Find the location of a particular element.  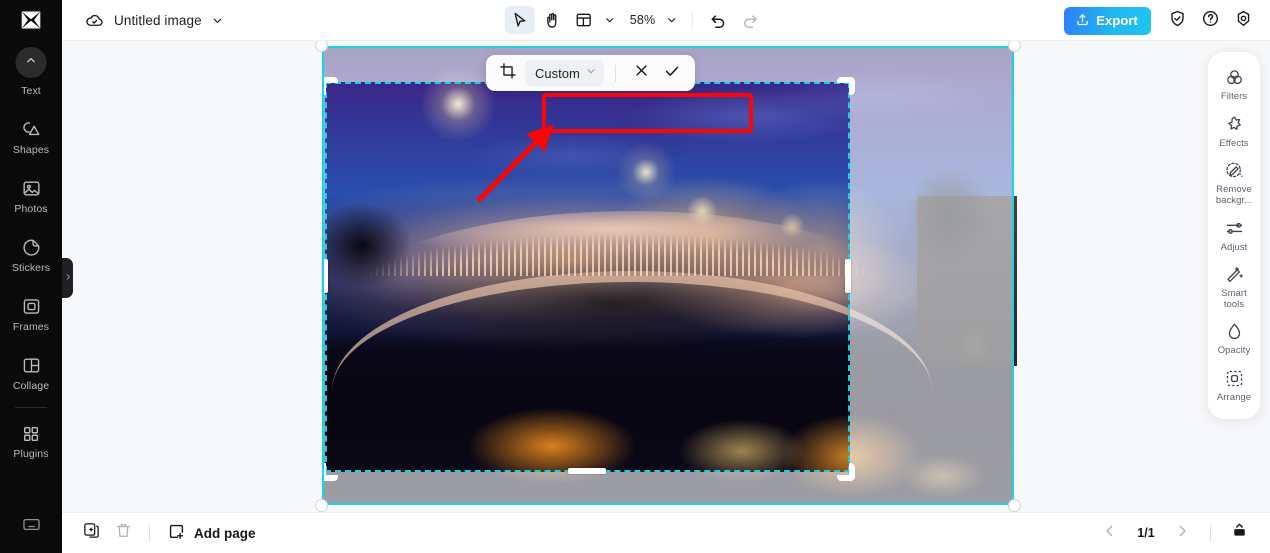

crop-confirm-button is located at coordinates (672, 73).